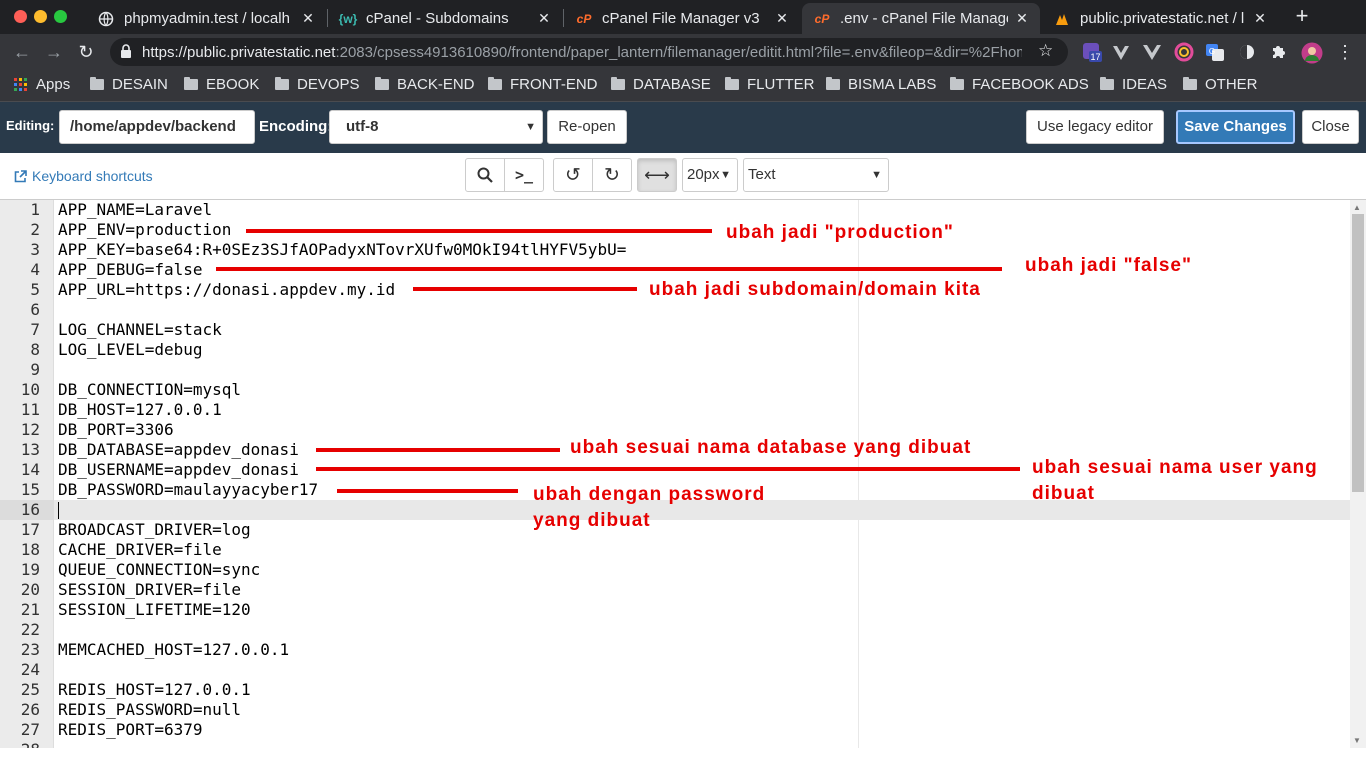 The image size is (1366, 768). What do you see at coordinates (83, 176) in the screenshot?
I see `keyboard-shortcuts-link: Keyboard shortcuts` at bounding box center [83, 176].